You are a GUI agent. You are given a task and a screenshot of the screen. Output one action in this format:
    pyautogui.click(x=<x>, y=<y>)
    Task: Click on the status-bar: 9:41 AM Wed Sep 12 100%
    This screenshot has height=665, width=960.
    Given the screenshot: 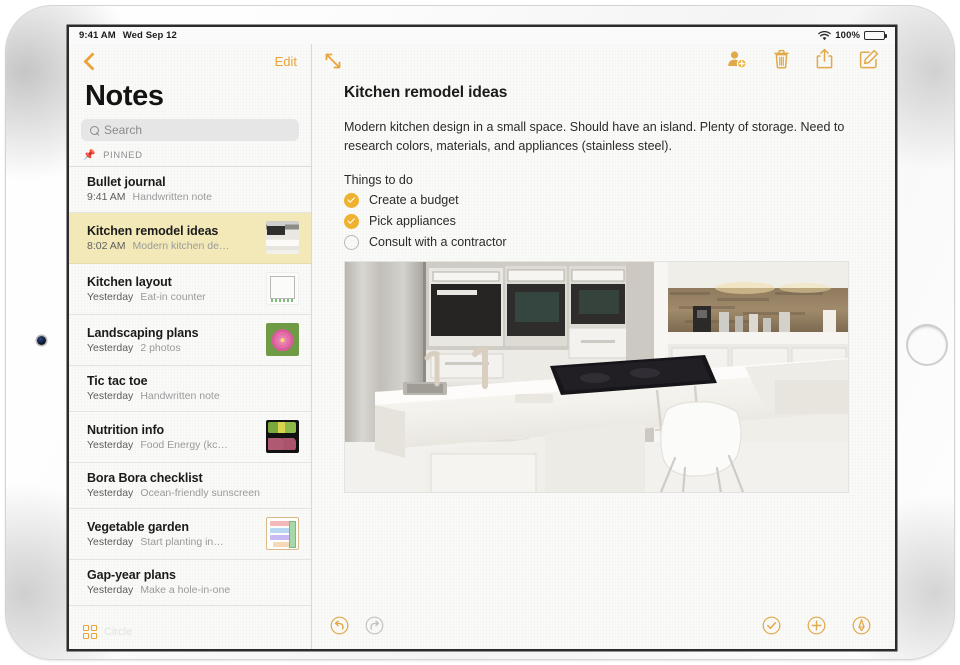 What is the action you would take?
    pyautogui.click(x=482, y=35)
    